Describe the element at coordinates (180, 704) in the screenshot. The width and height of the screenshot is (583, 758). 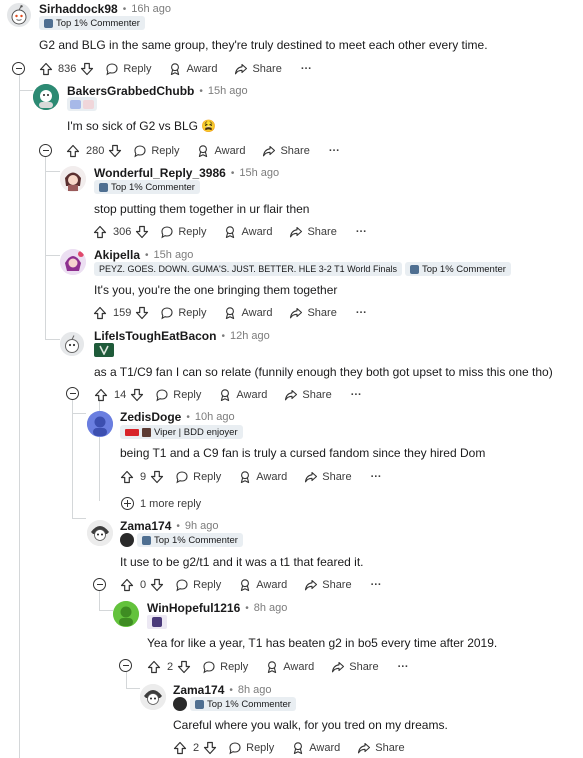
I see `team-logo-icon` at that location.